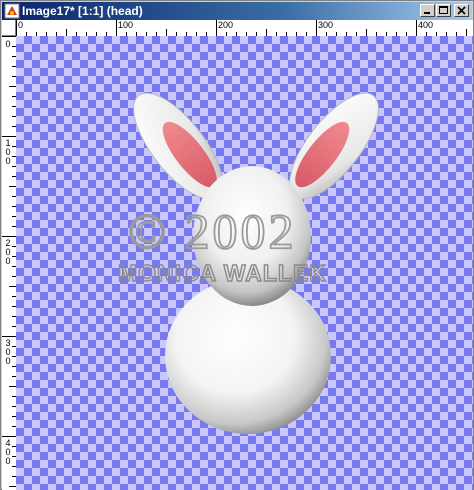 Image resolution: width=474 pixels, height=490 pixels. What do you see at coordinates (82, 11) in the screenshot?
I see `window-title: Image17* [1:1] (head)` at bounding box center [82, 11].